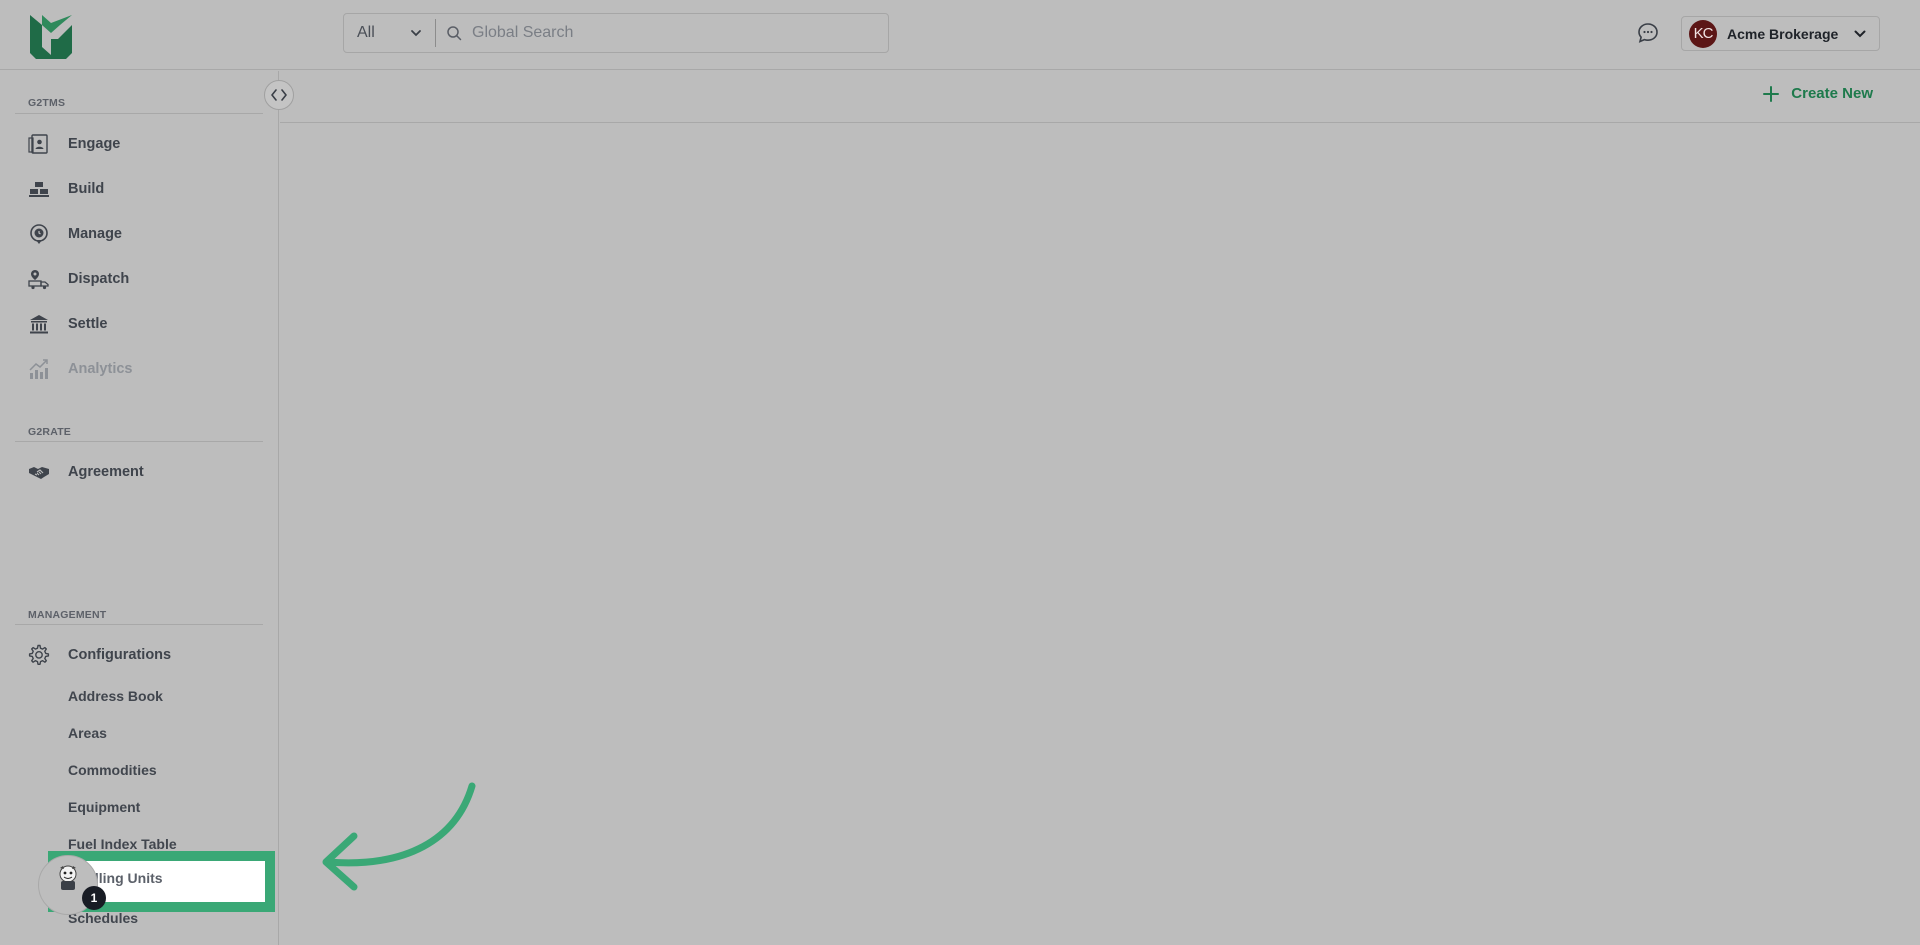 This screenshot has height=945, width=1920. Describe the element at coordinates (39, 369) in the screenshot. I see `analytics-icon` at that location.